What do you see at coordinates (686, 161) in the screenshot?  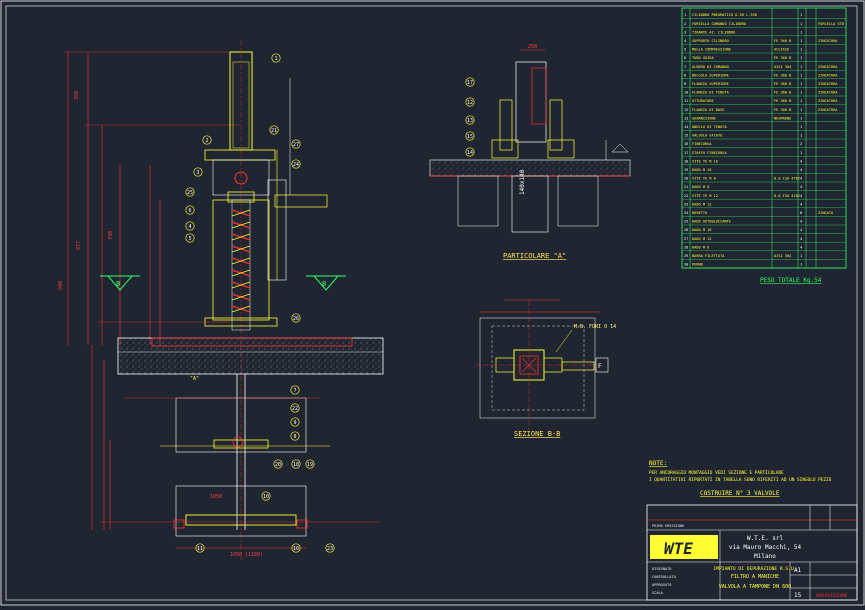 I see `part-number: 18` at bounding box center [686, 161].